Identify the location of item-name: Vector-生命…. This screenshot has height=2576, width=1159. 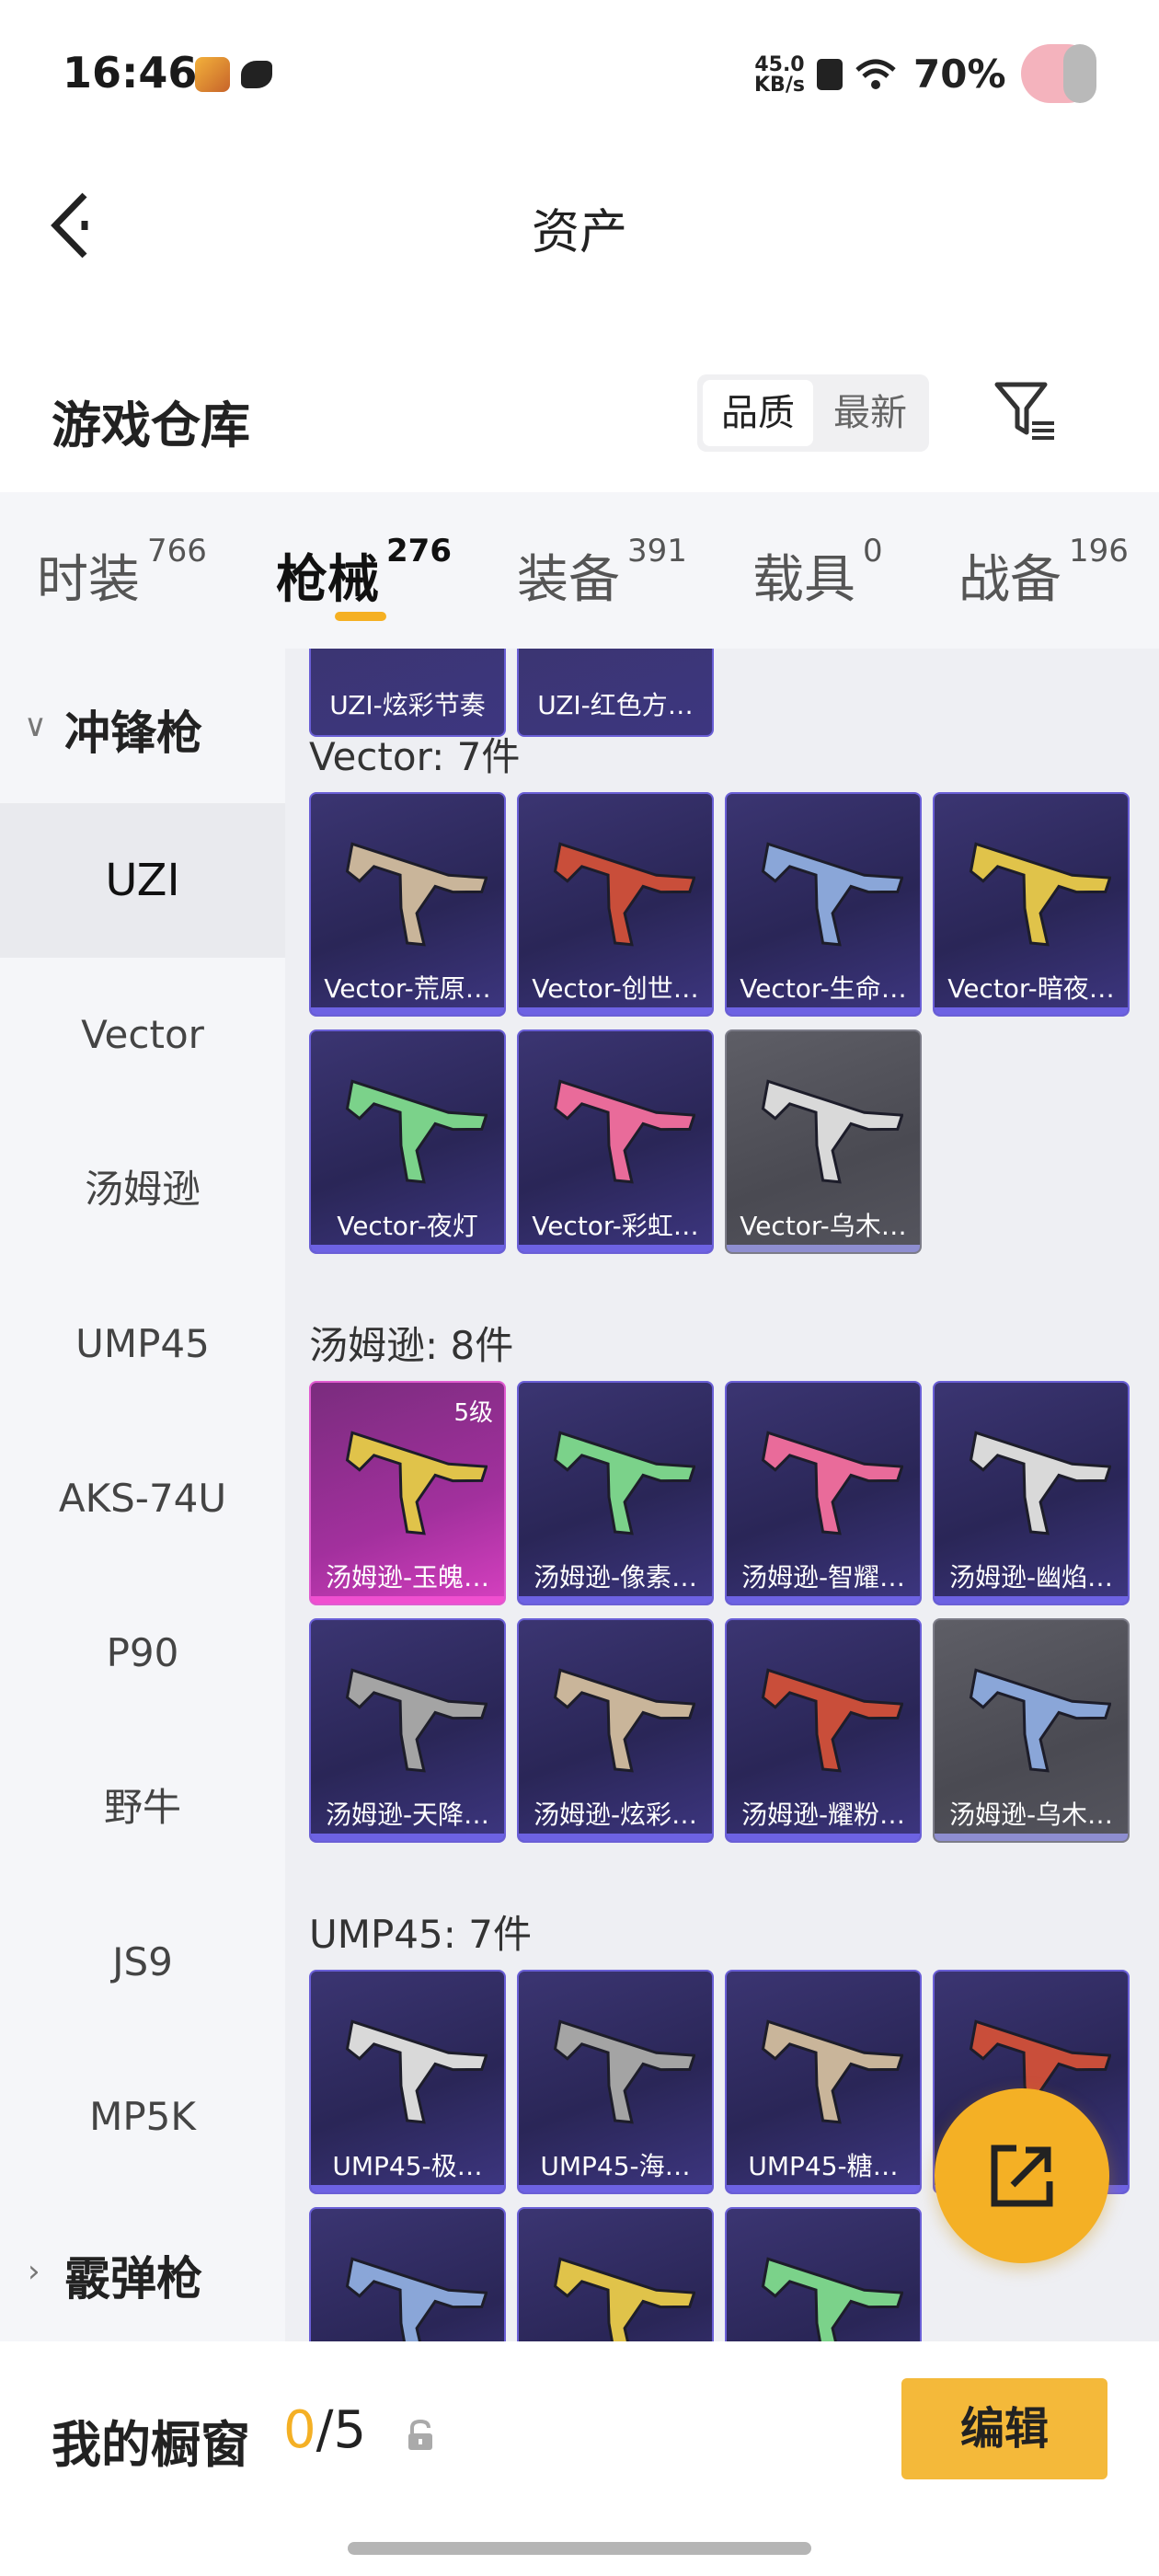
(823, 988).